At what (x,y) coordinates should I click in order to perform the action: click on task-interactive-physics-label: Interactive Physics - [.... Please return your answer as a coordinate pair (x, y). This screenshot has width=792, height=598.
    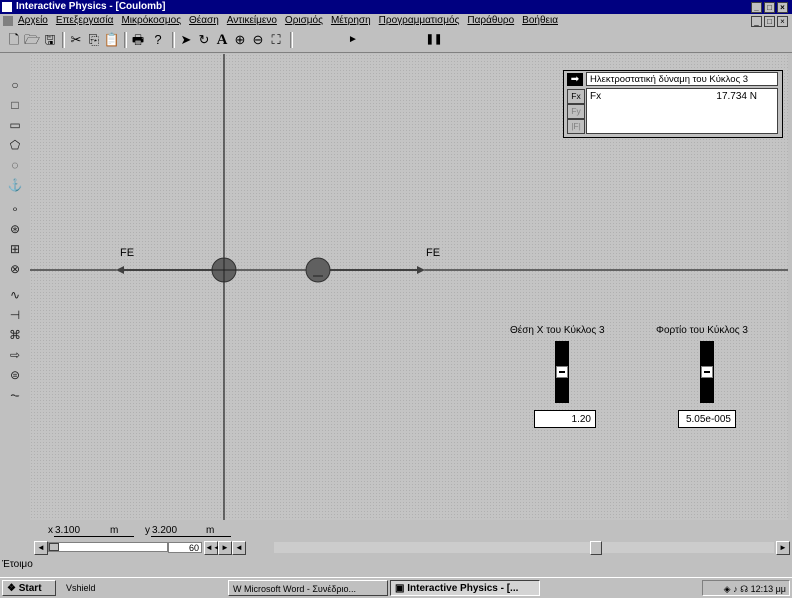
    Looking at the image, I should click on (463, 588).